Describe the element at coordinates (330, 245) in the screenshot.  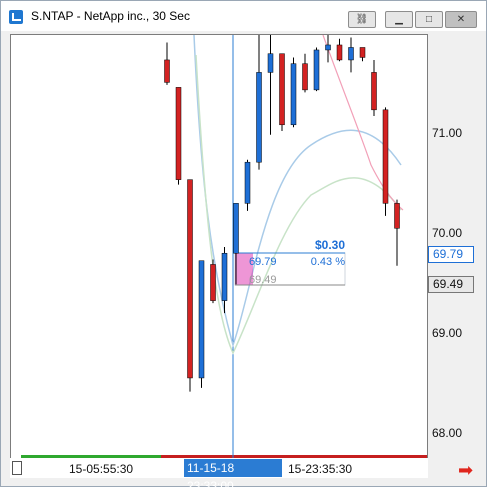
I see `measure-delta-label: $0.30` at that location.